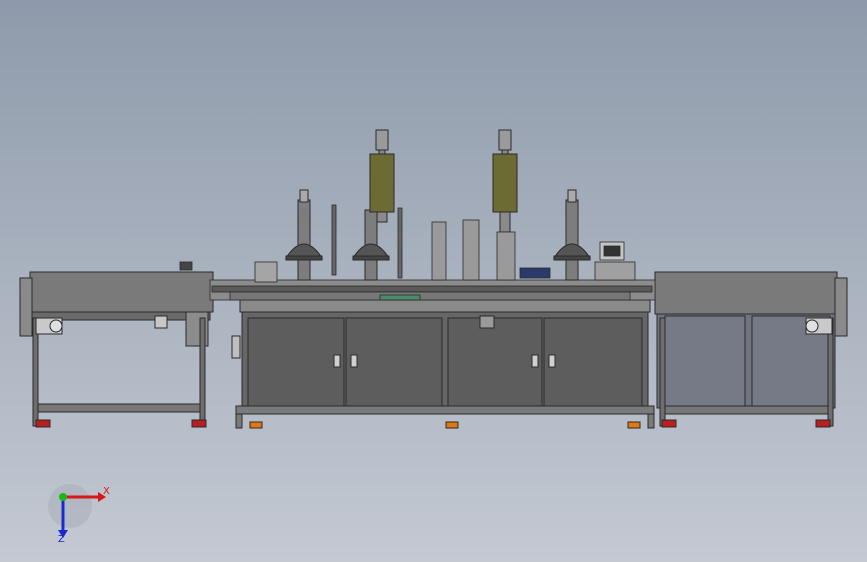 This screenshot has width=867, height=562. Describe the element at coordinates (79, 514) in the screenshot. I see `coordinate-triad: X Z` at that location.